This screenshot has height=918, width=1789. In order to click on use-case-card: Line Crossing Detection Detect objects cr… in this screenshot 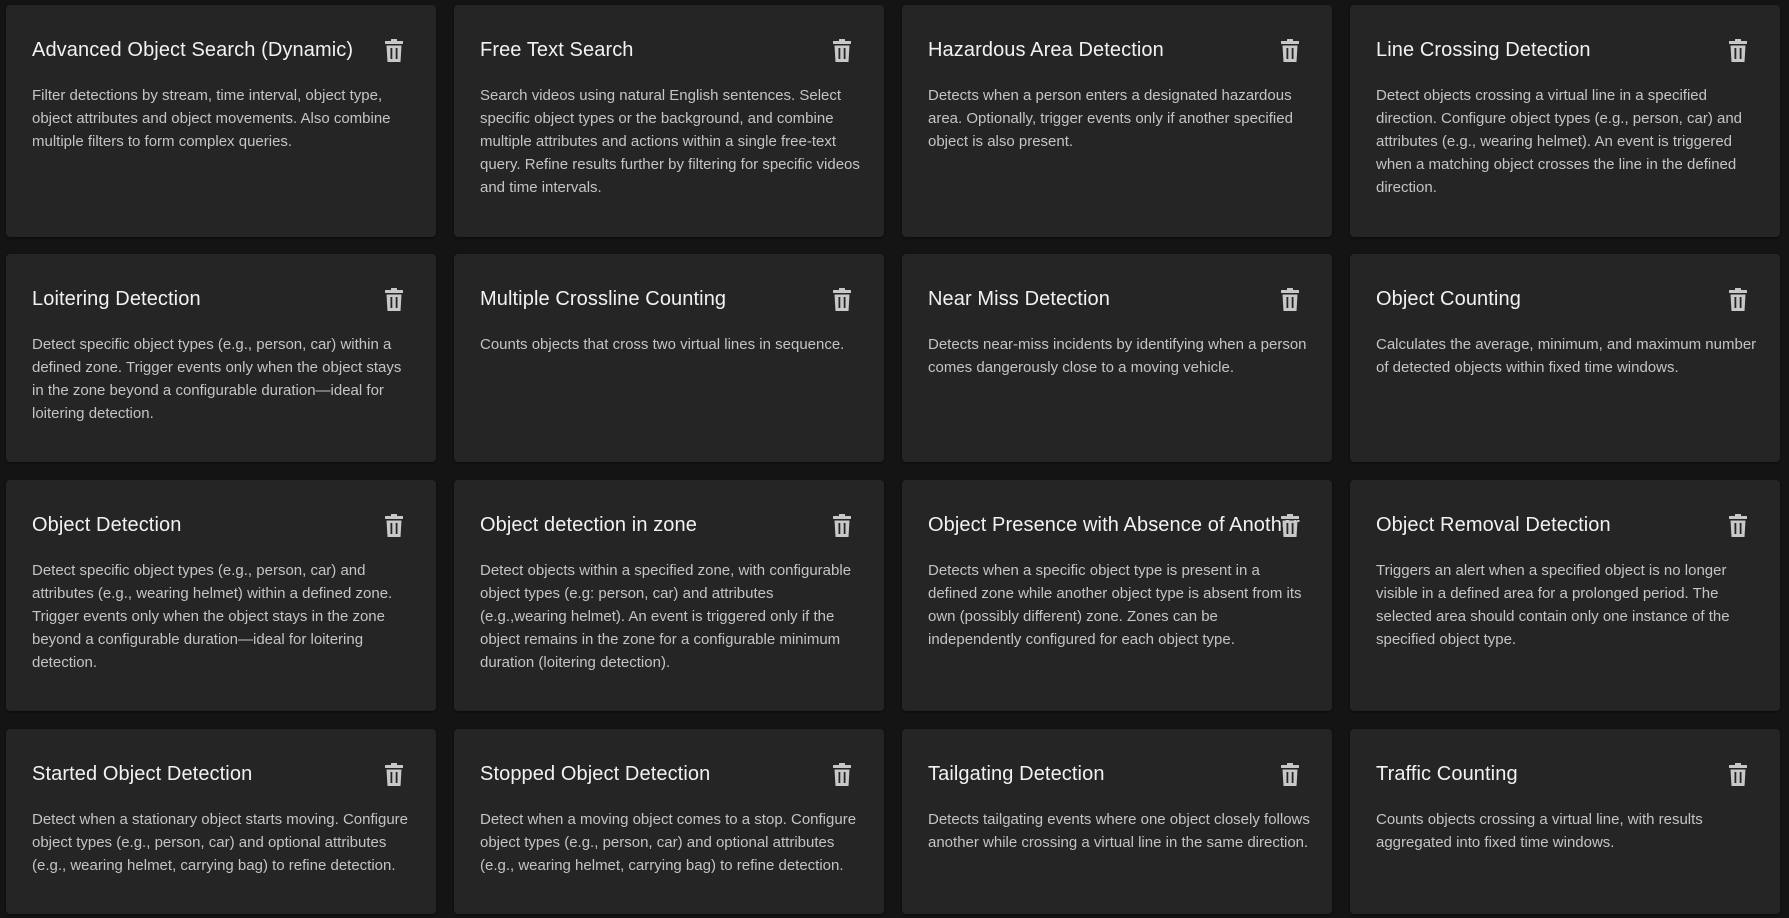, I will do `click(1565, 121)`.